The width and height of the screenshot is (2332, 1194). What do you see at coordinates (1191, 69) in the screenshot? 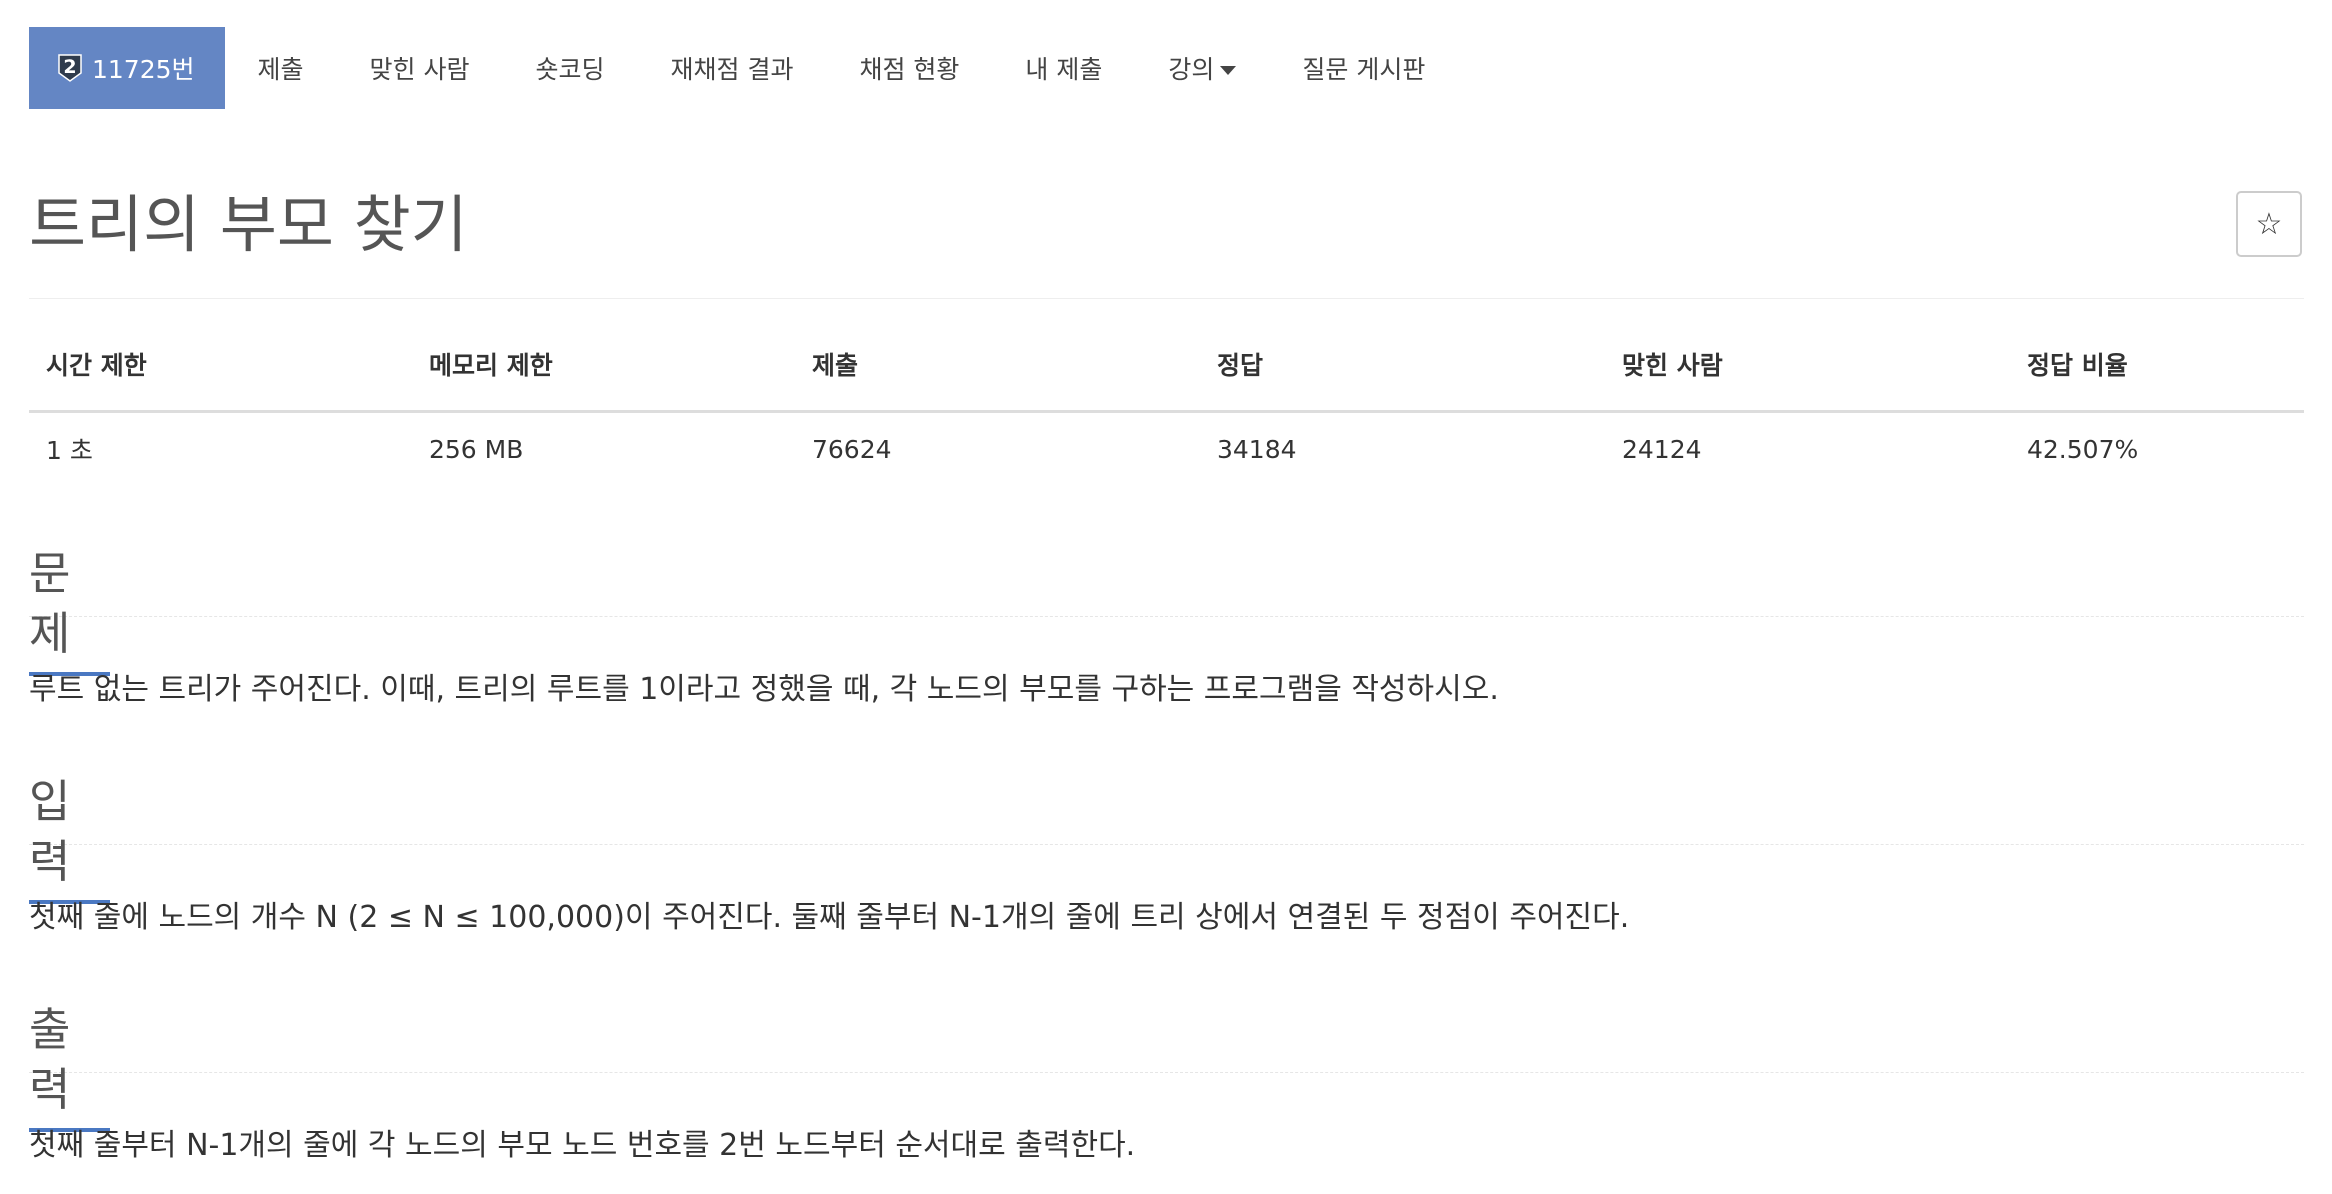
I see `tab-lectures-label: 강의` at bounding box center [1191, 69].